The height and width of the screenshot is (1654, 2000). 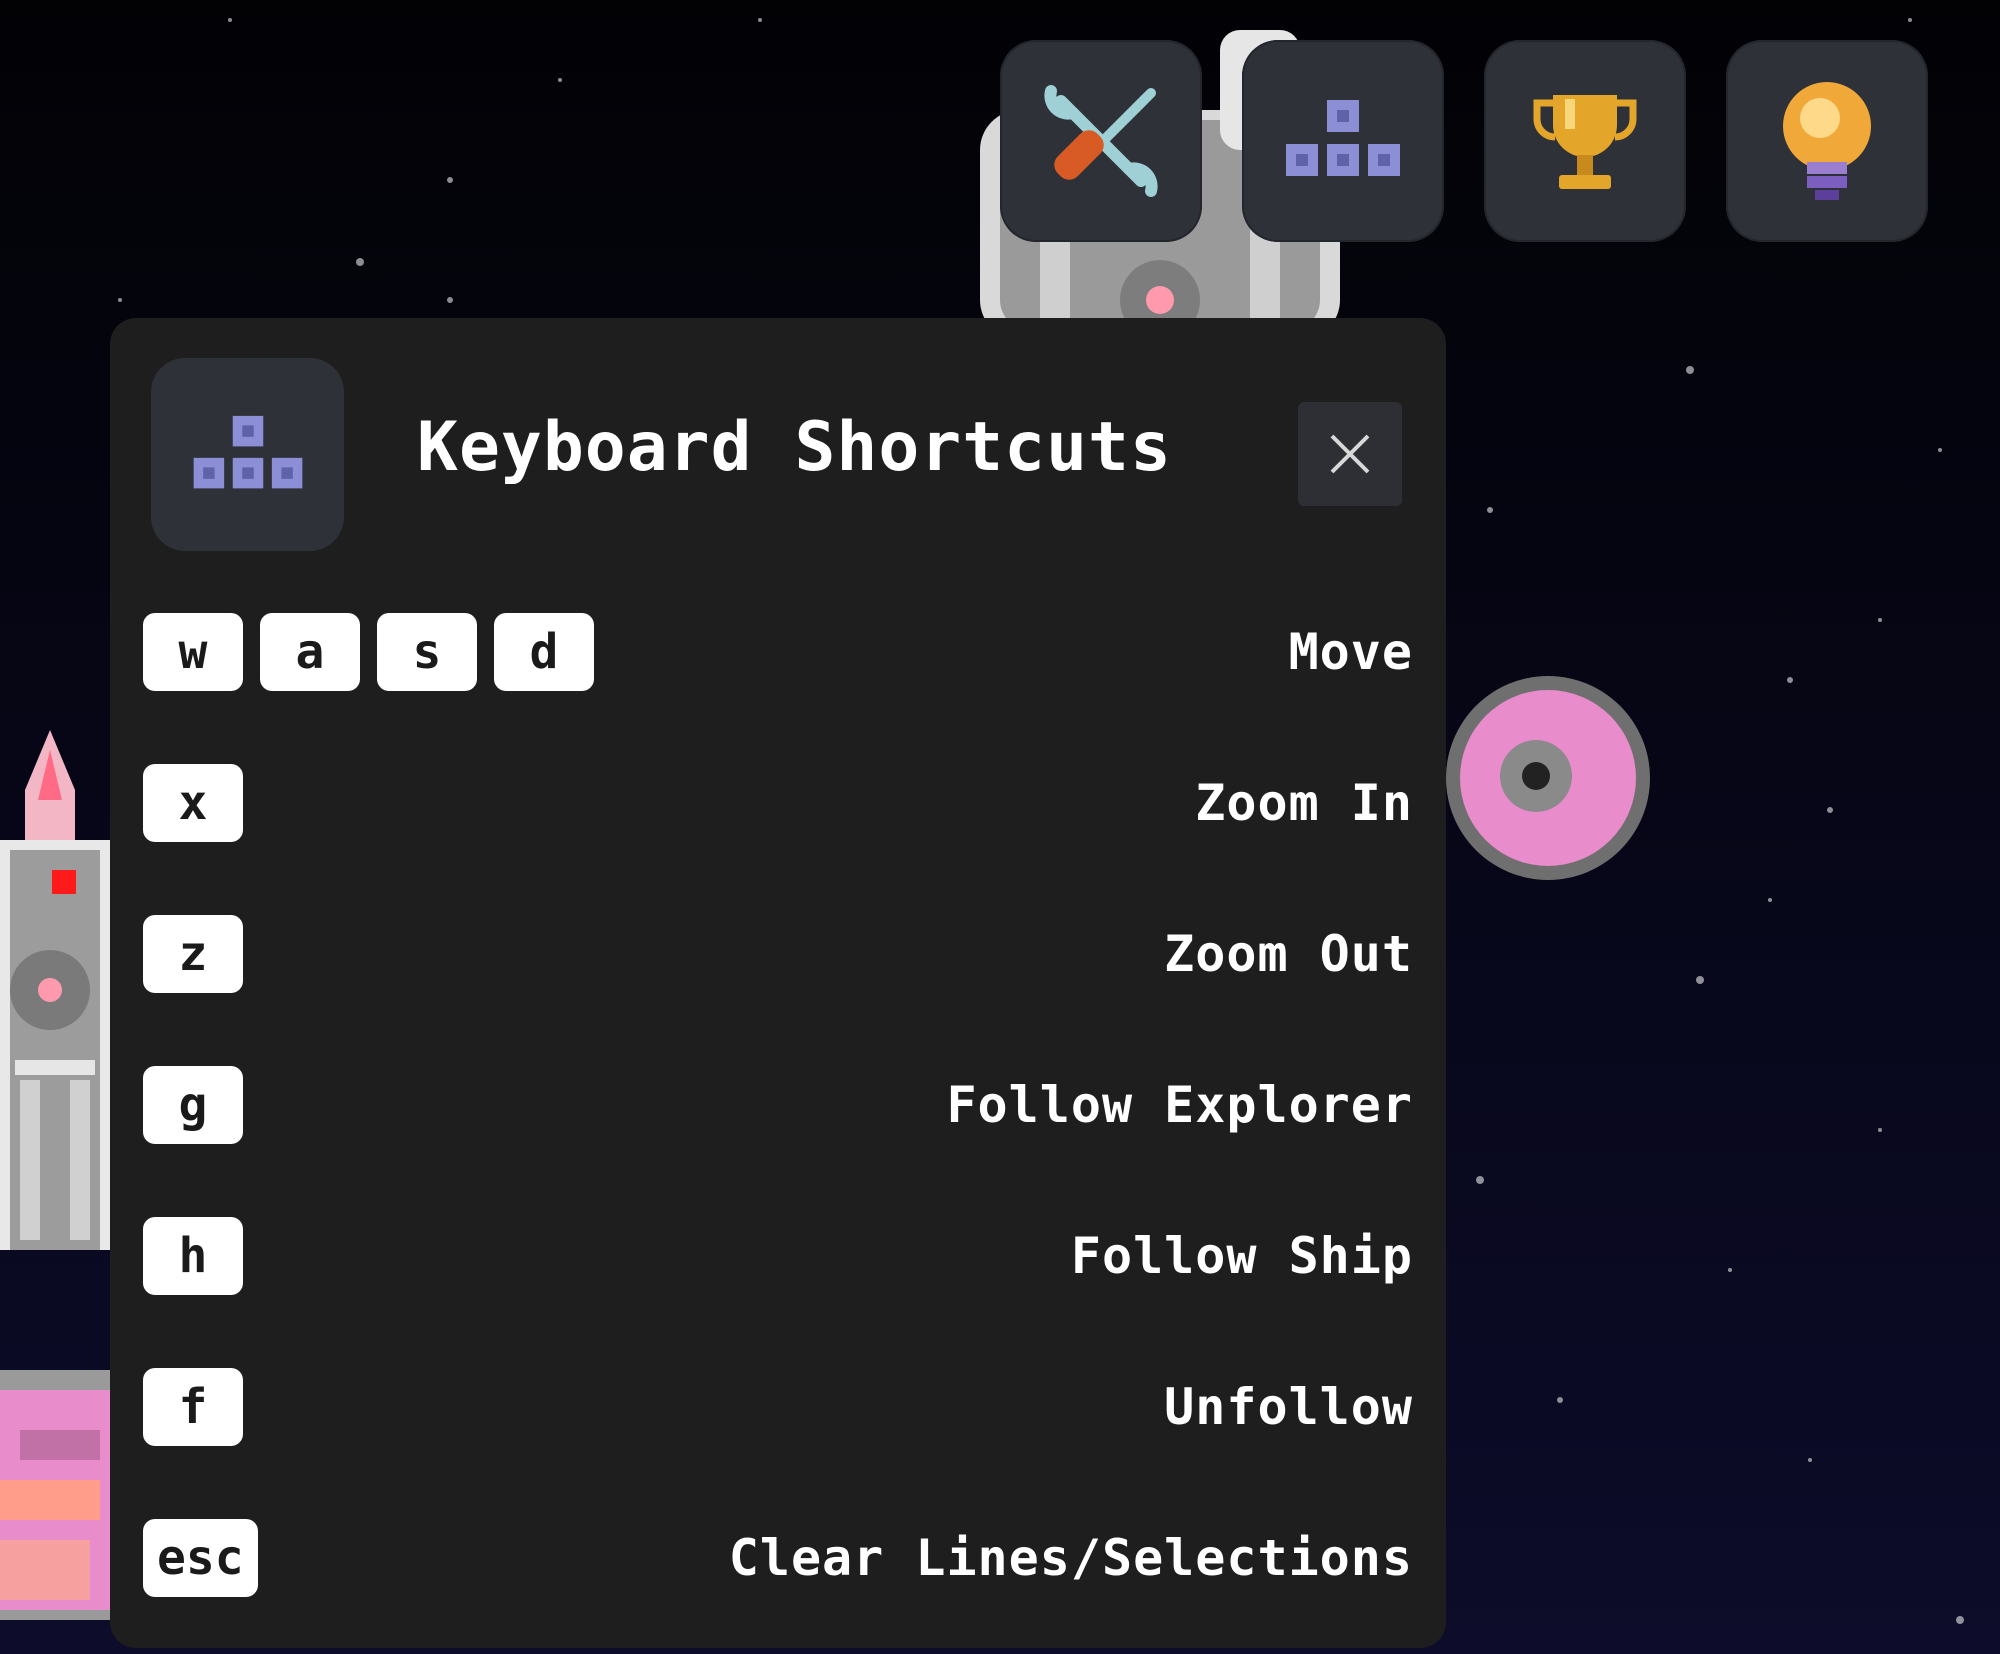 I want to click on hints-button, so click(x=1827, y=141).